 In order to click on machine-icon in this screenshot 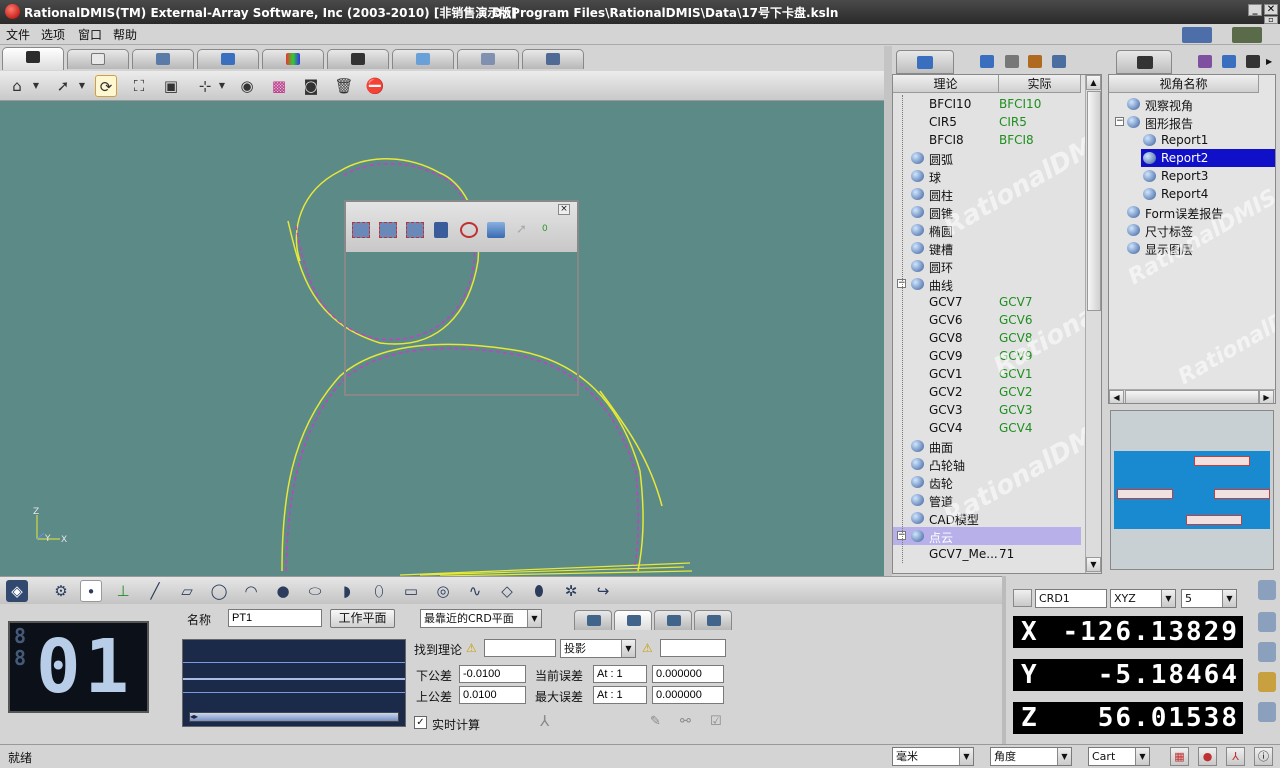, I will do `click(1247, 35)`.